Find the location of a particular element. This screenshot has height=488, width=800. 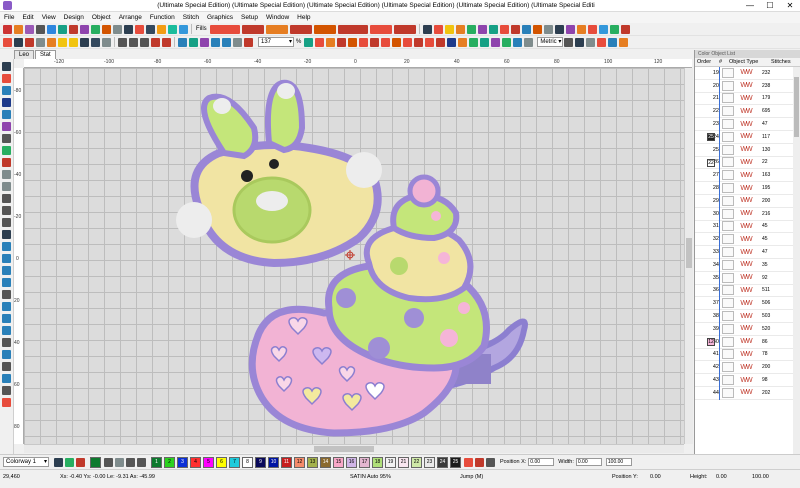

tab-leo: Leo is located at coordinates (24, 54).